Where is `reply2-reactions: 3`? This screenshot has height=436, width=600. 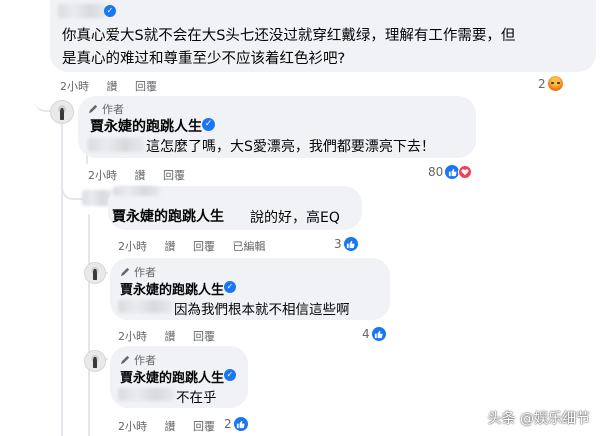
reply2-reactions: 3 is located at coordinates (346, 244).